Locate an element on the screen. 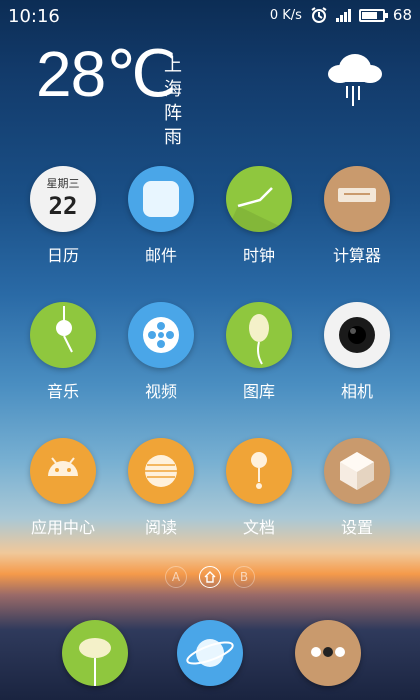 The image size is (420, 700). home-icon is located at coordinates (210, 577).